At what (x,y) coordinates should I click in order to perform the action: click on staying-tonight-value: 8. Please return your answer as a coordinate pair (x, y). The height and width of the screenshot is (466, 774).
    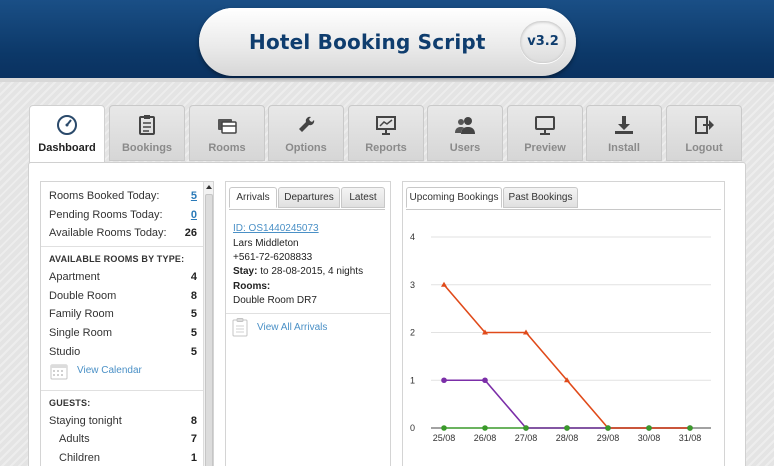
    Looking at the image, I should click on (193, 421).